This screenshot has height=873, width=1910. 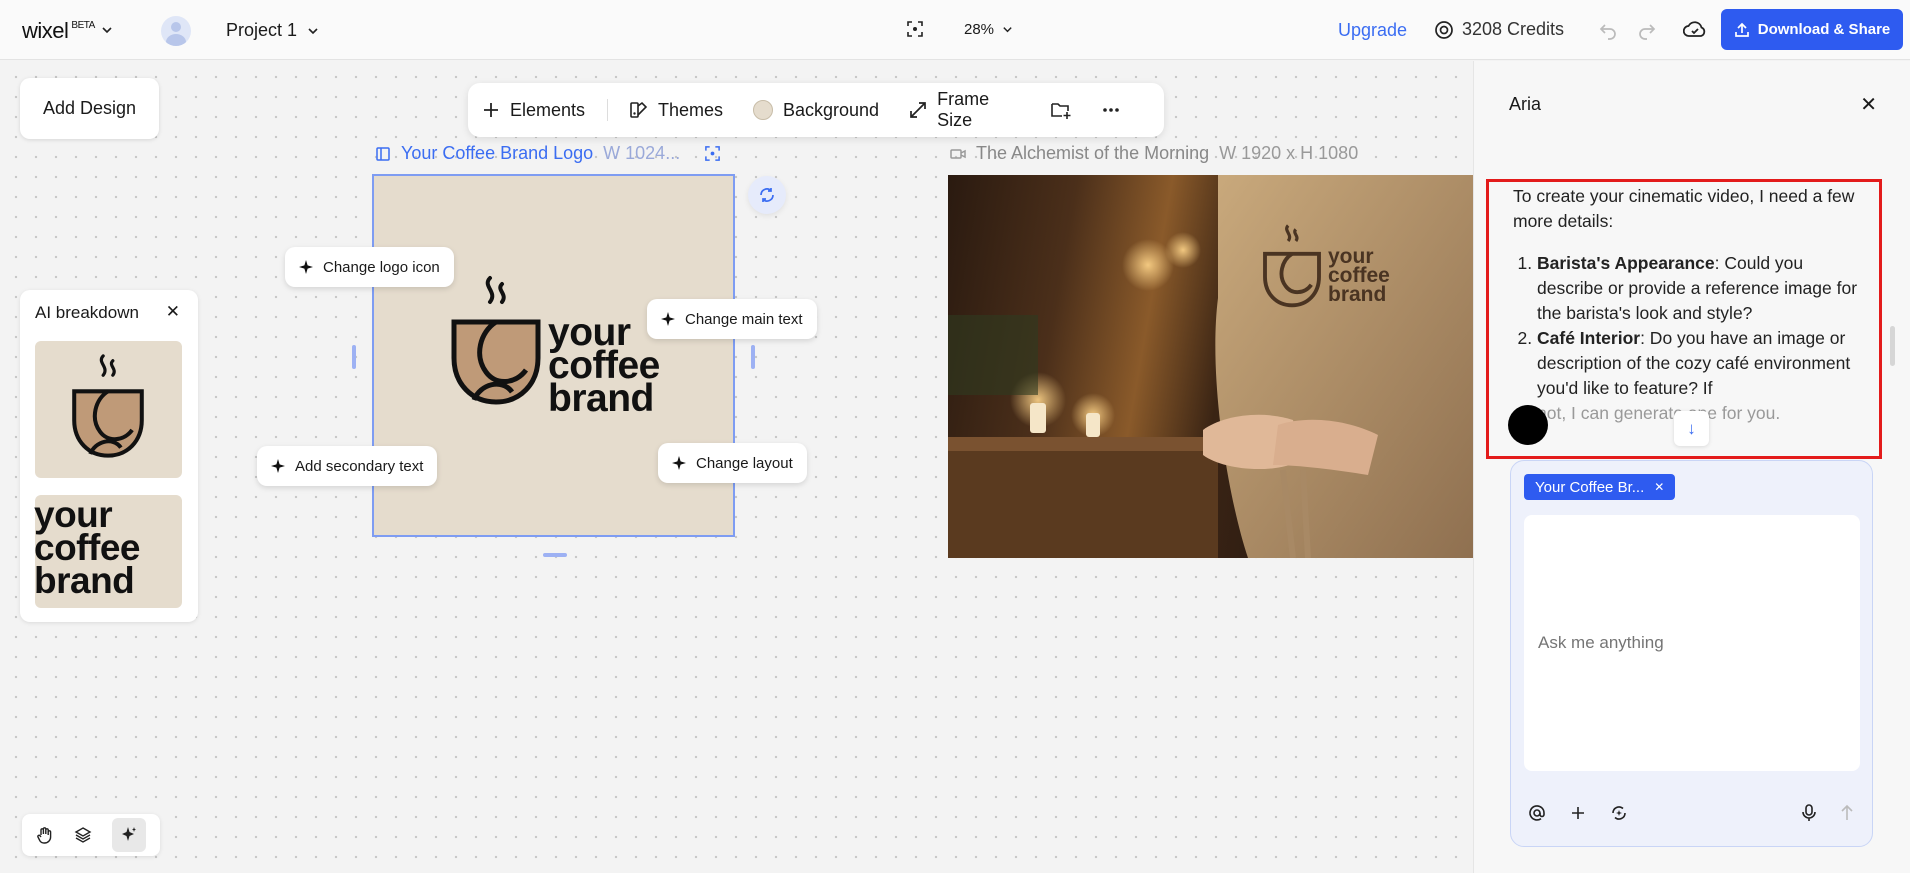 I want to click on chip-label: Add secondary text, so click(x=359, y=466).